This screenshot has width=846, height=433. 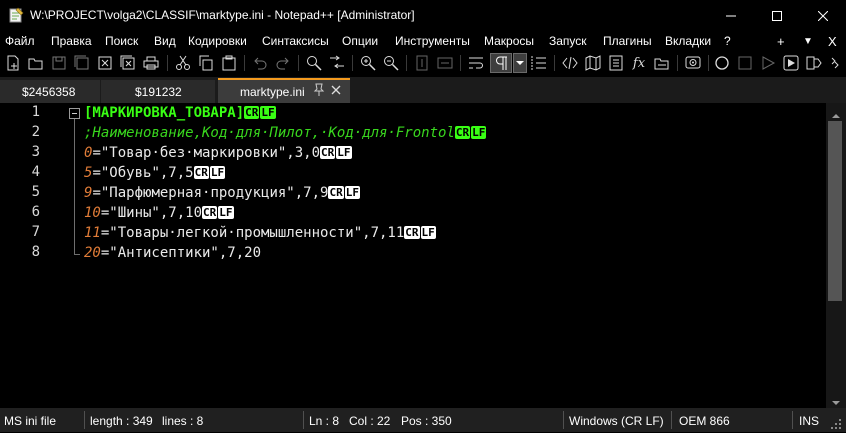 I want to click on save-macro-icon, so click(x=814, y=63).